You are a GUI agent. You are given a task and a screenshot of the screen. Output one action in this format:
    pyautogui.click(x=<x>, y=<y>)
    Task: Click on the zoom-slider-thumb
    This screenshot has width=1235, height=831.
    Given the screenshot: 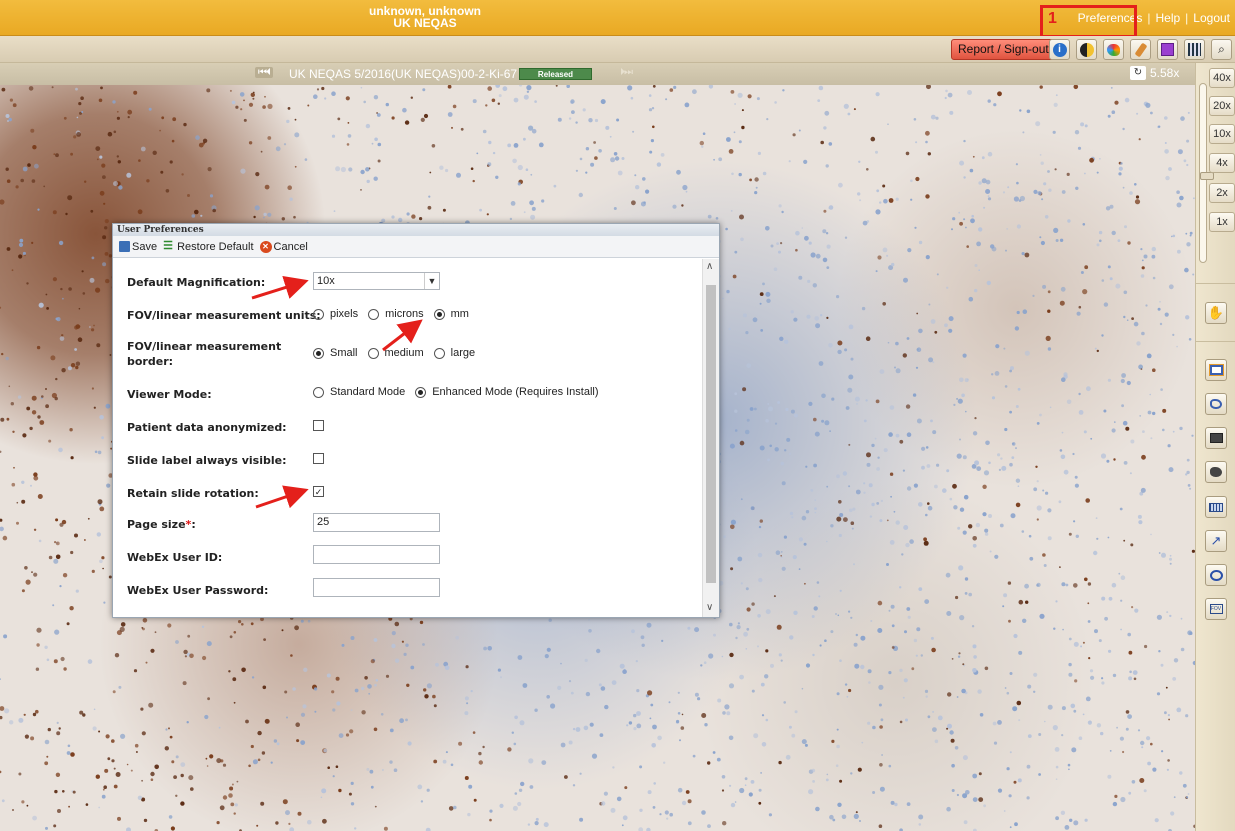 What is the action you would take?
    pyautogui.click(x=1207, y=176)
    